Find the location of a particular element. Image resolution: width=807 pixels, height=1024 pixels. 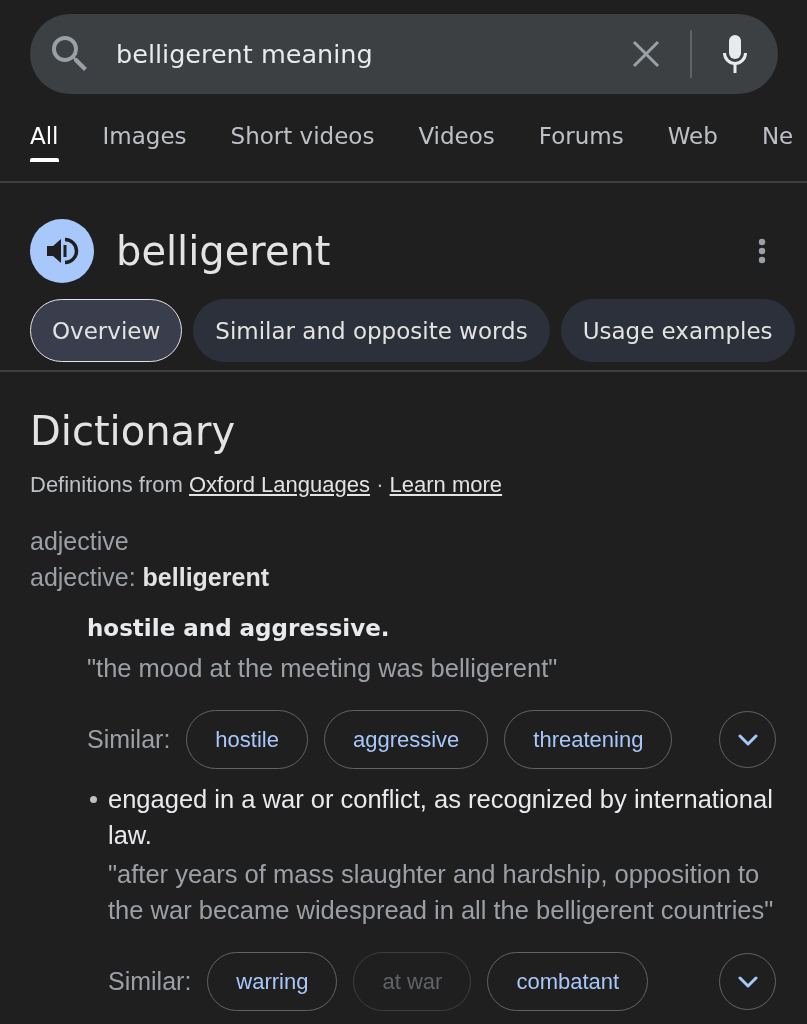

search-icon is located at coordinates (70, 54).